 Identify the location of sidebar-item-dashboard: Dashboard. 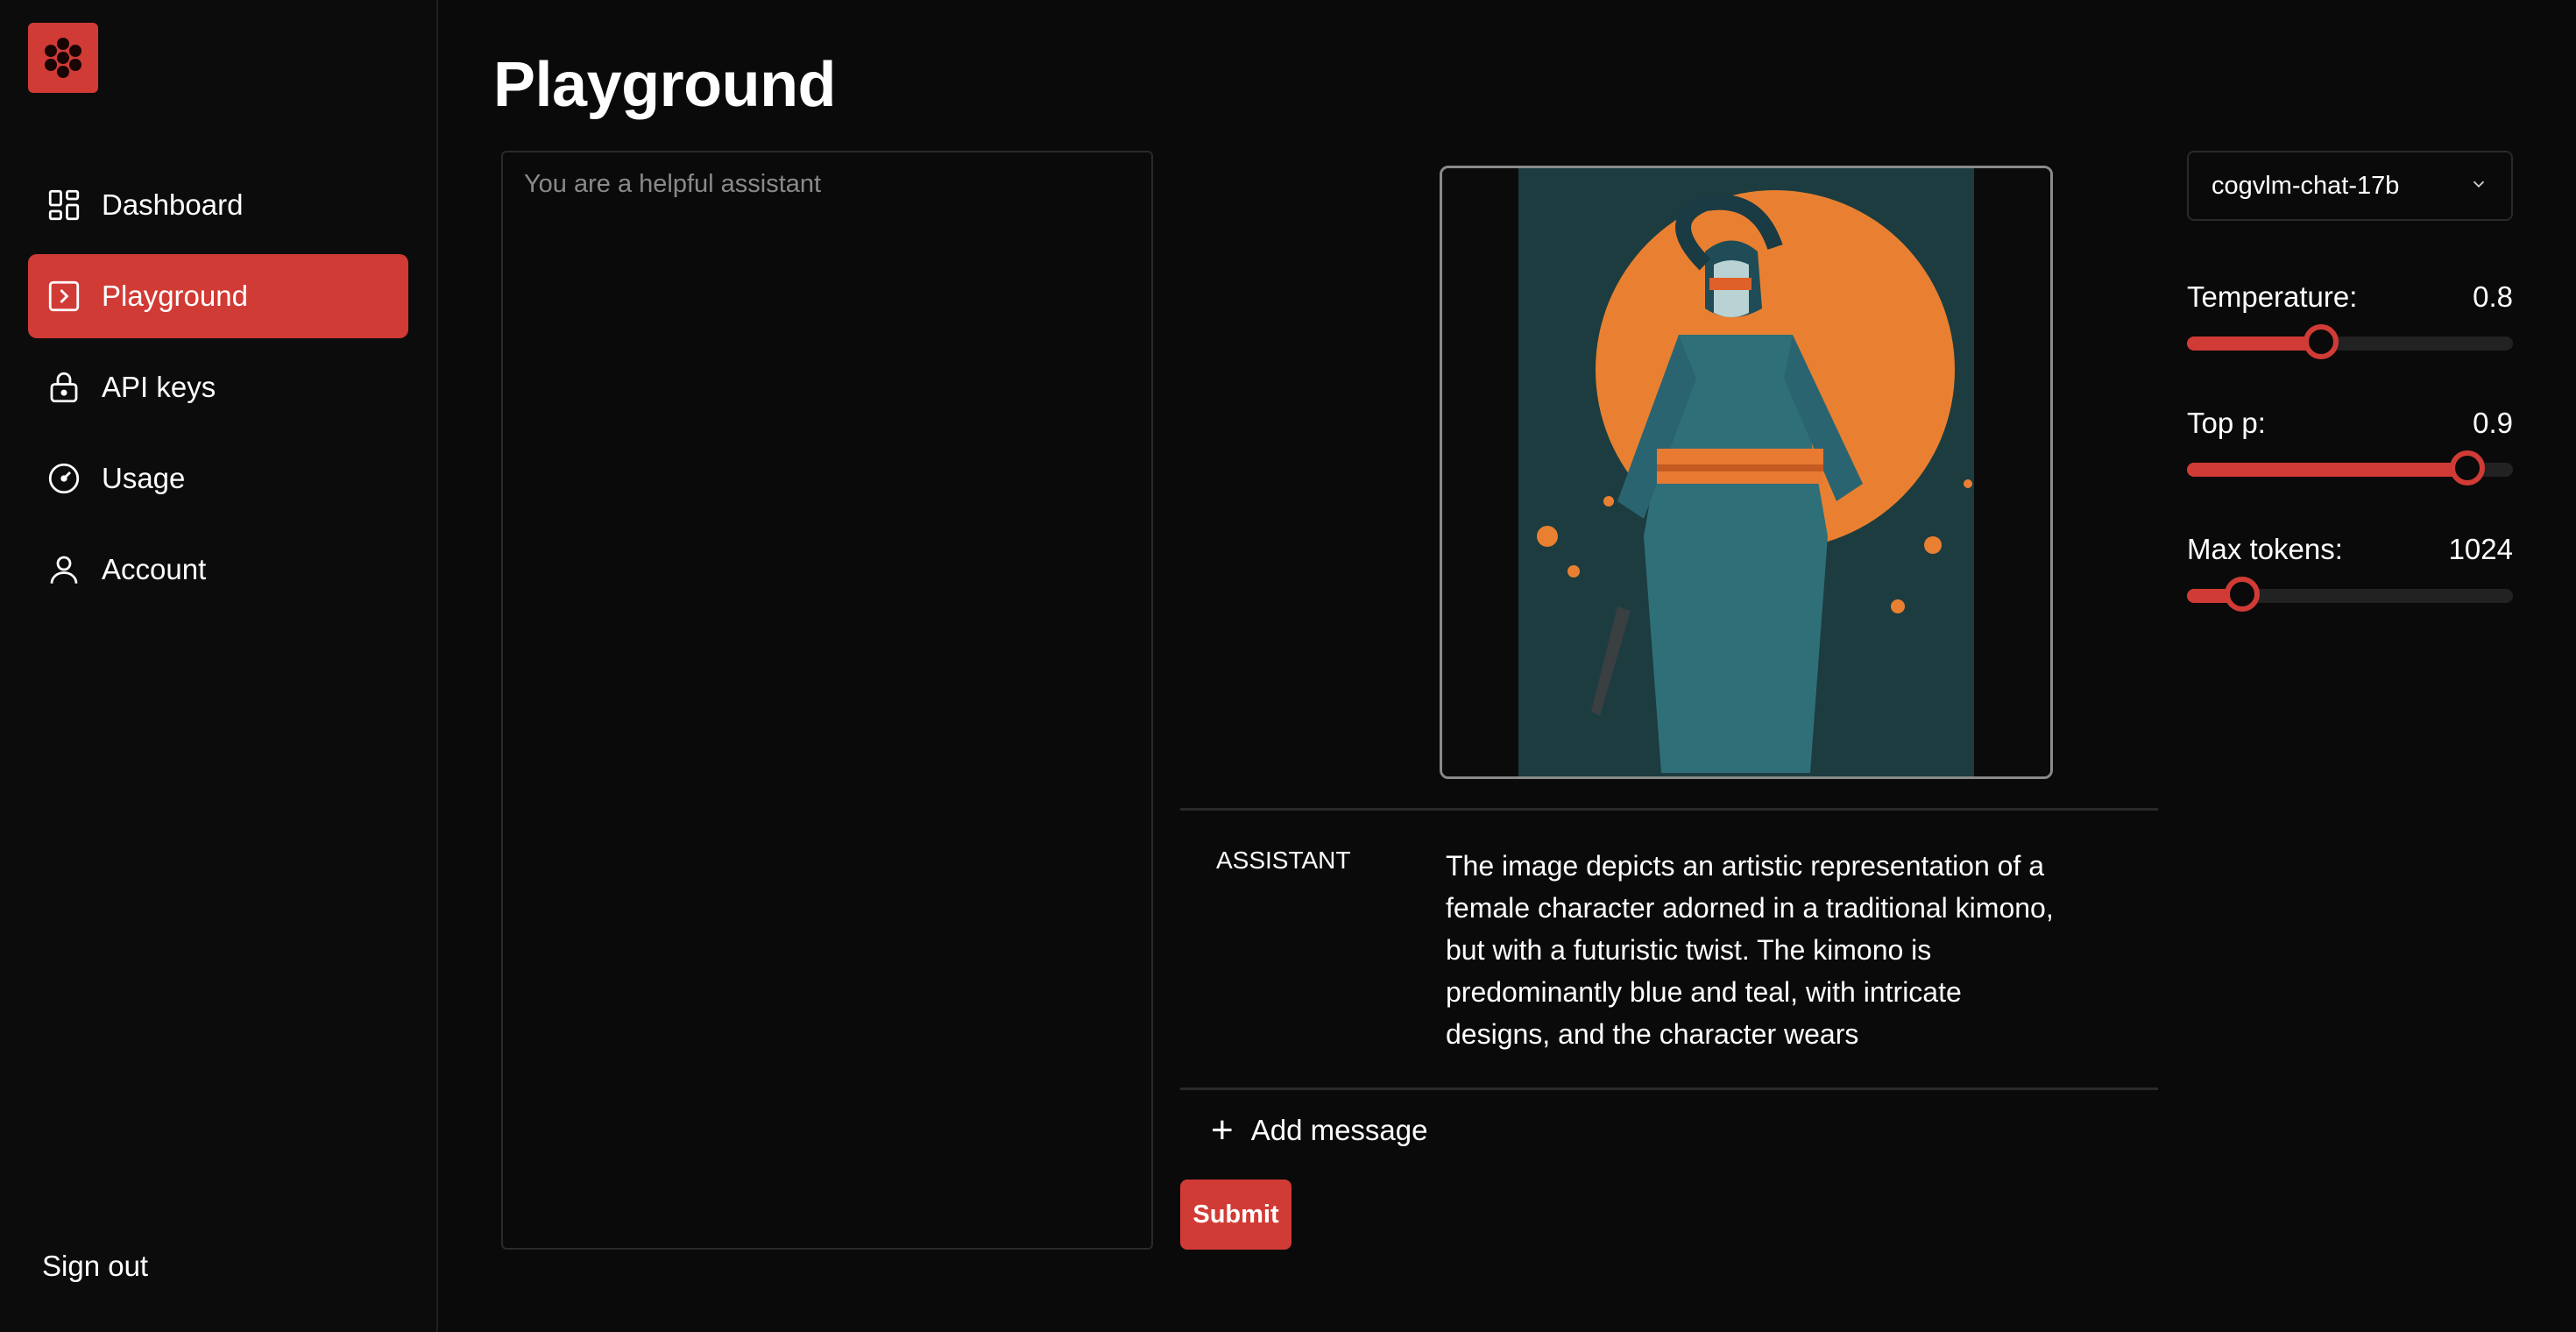
(218, 205).